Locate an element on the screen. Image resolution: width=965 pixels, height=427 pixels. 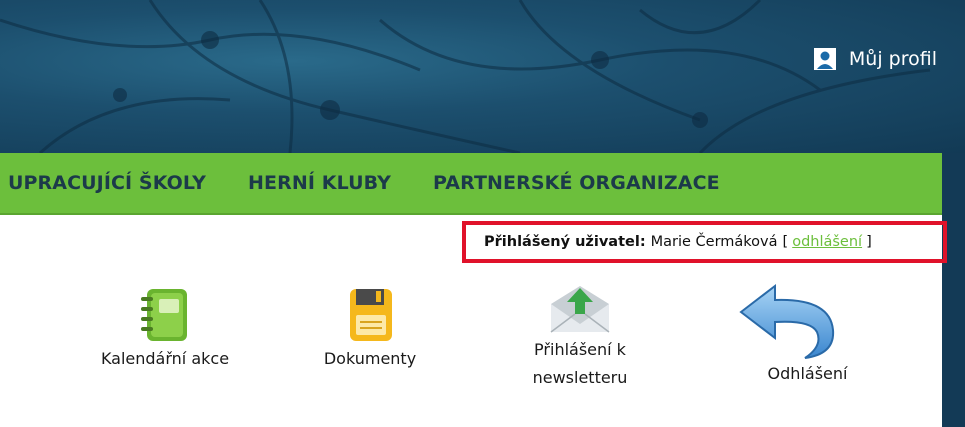
floppy-disk-icon is located at coordinates (371, 315).